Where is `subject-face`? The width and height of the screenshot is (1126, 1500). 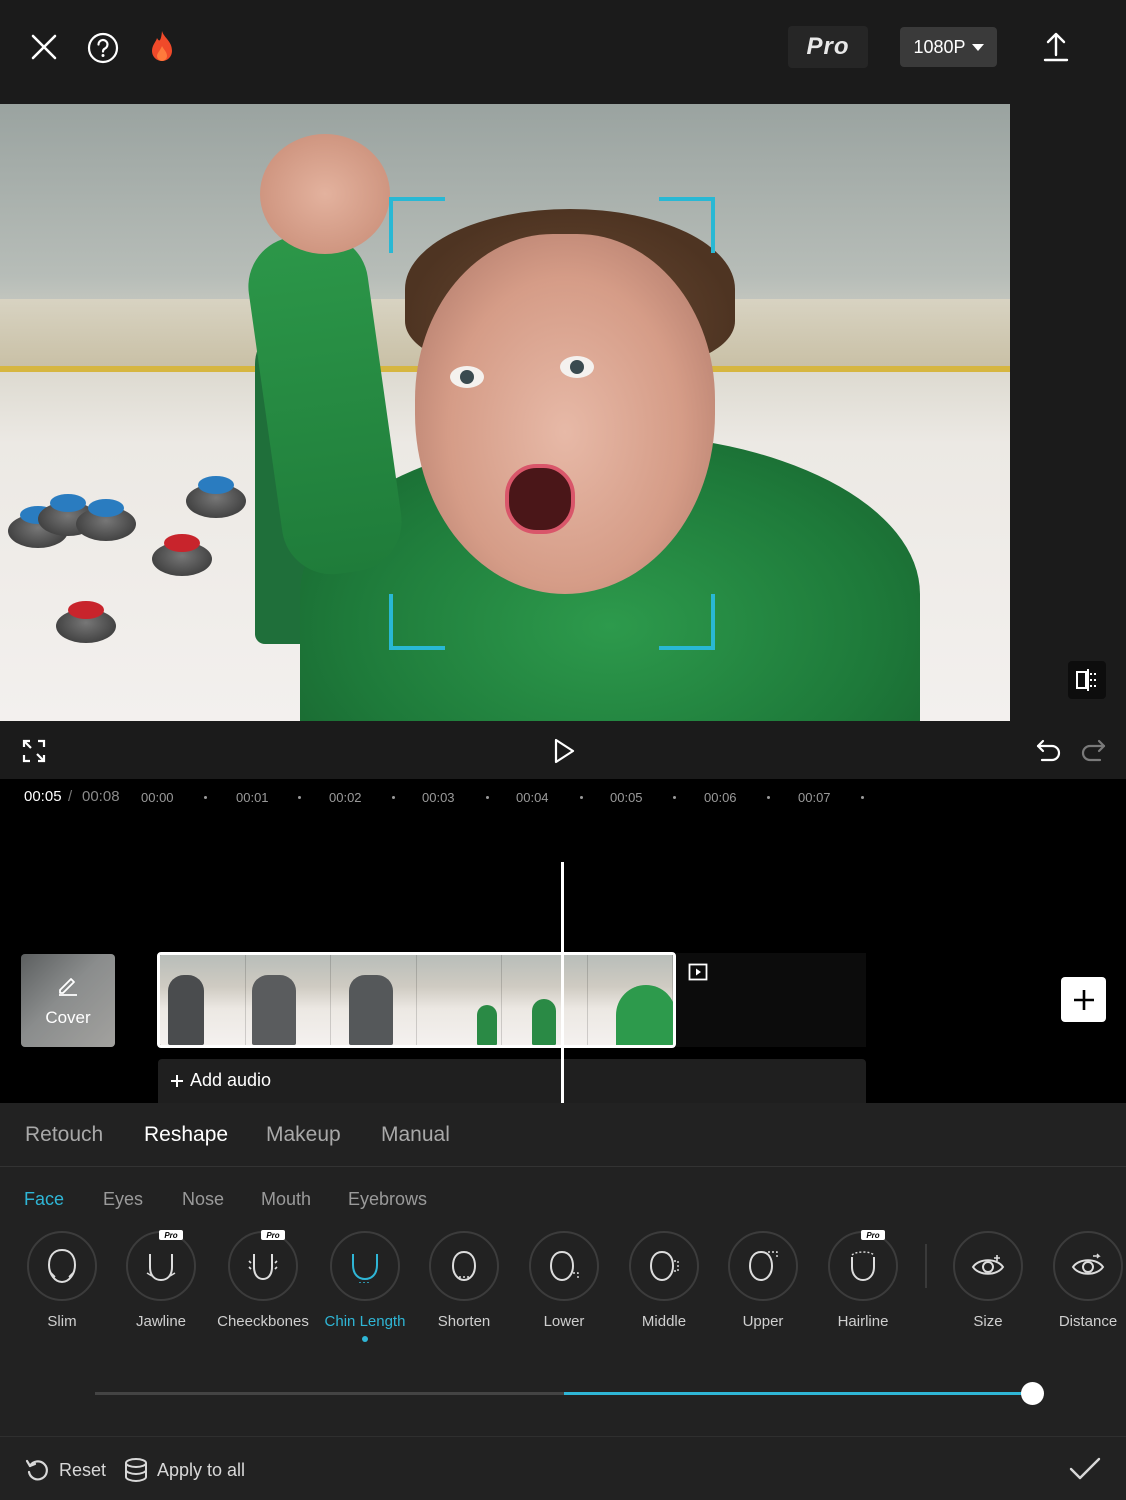
subject-face is located at coordinates (565, 414).